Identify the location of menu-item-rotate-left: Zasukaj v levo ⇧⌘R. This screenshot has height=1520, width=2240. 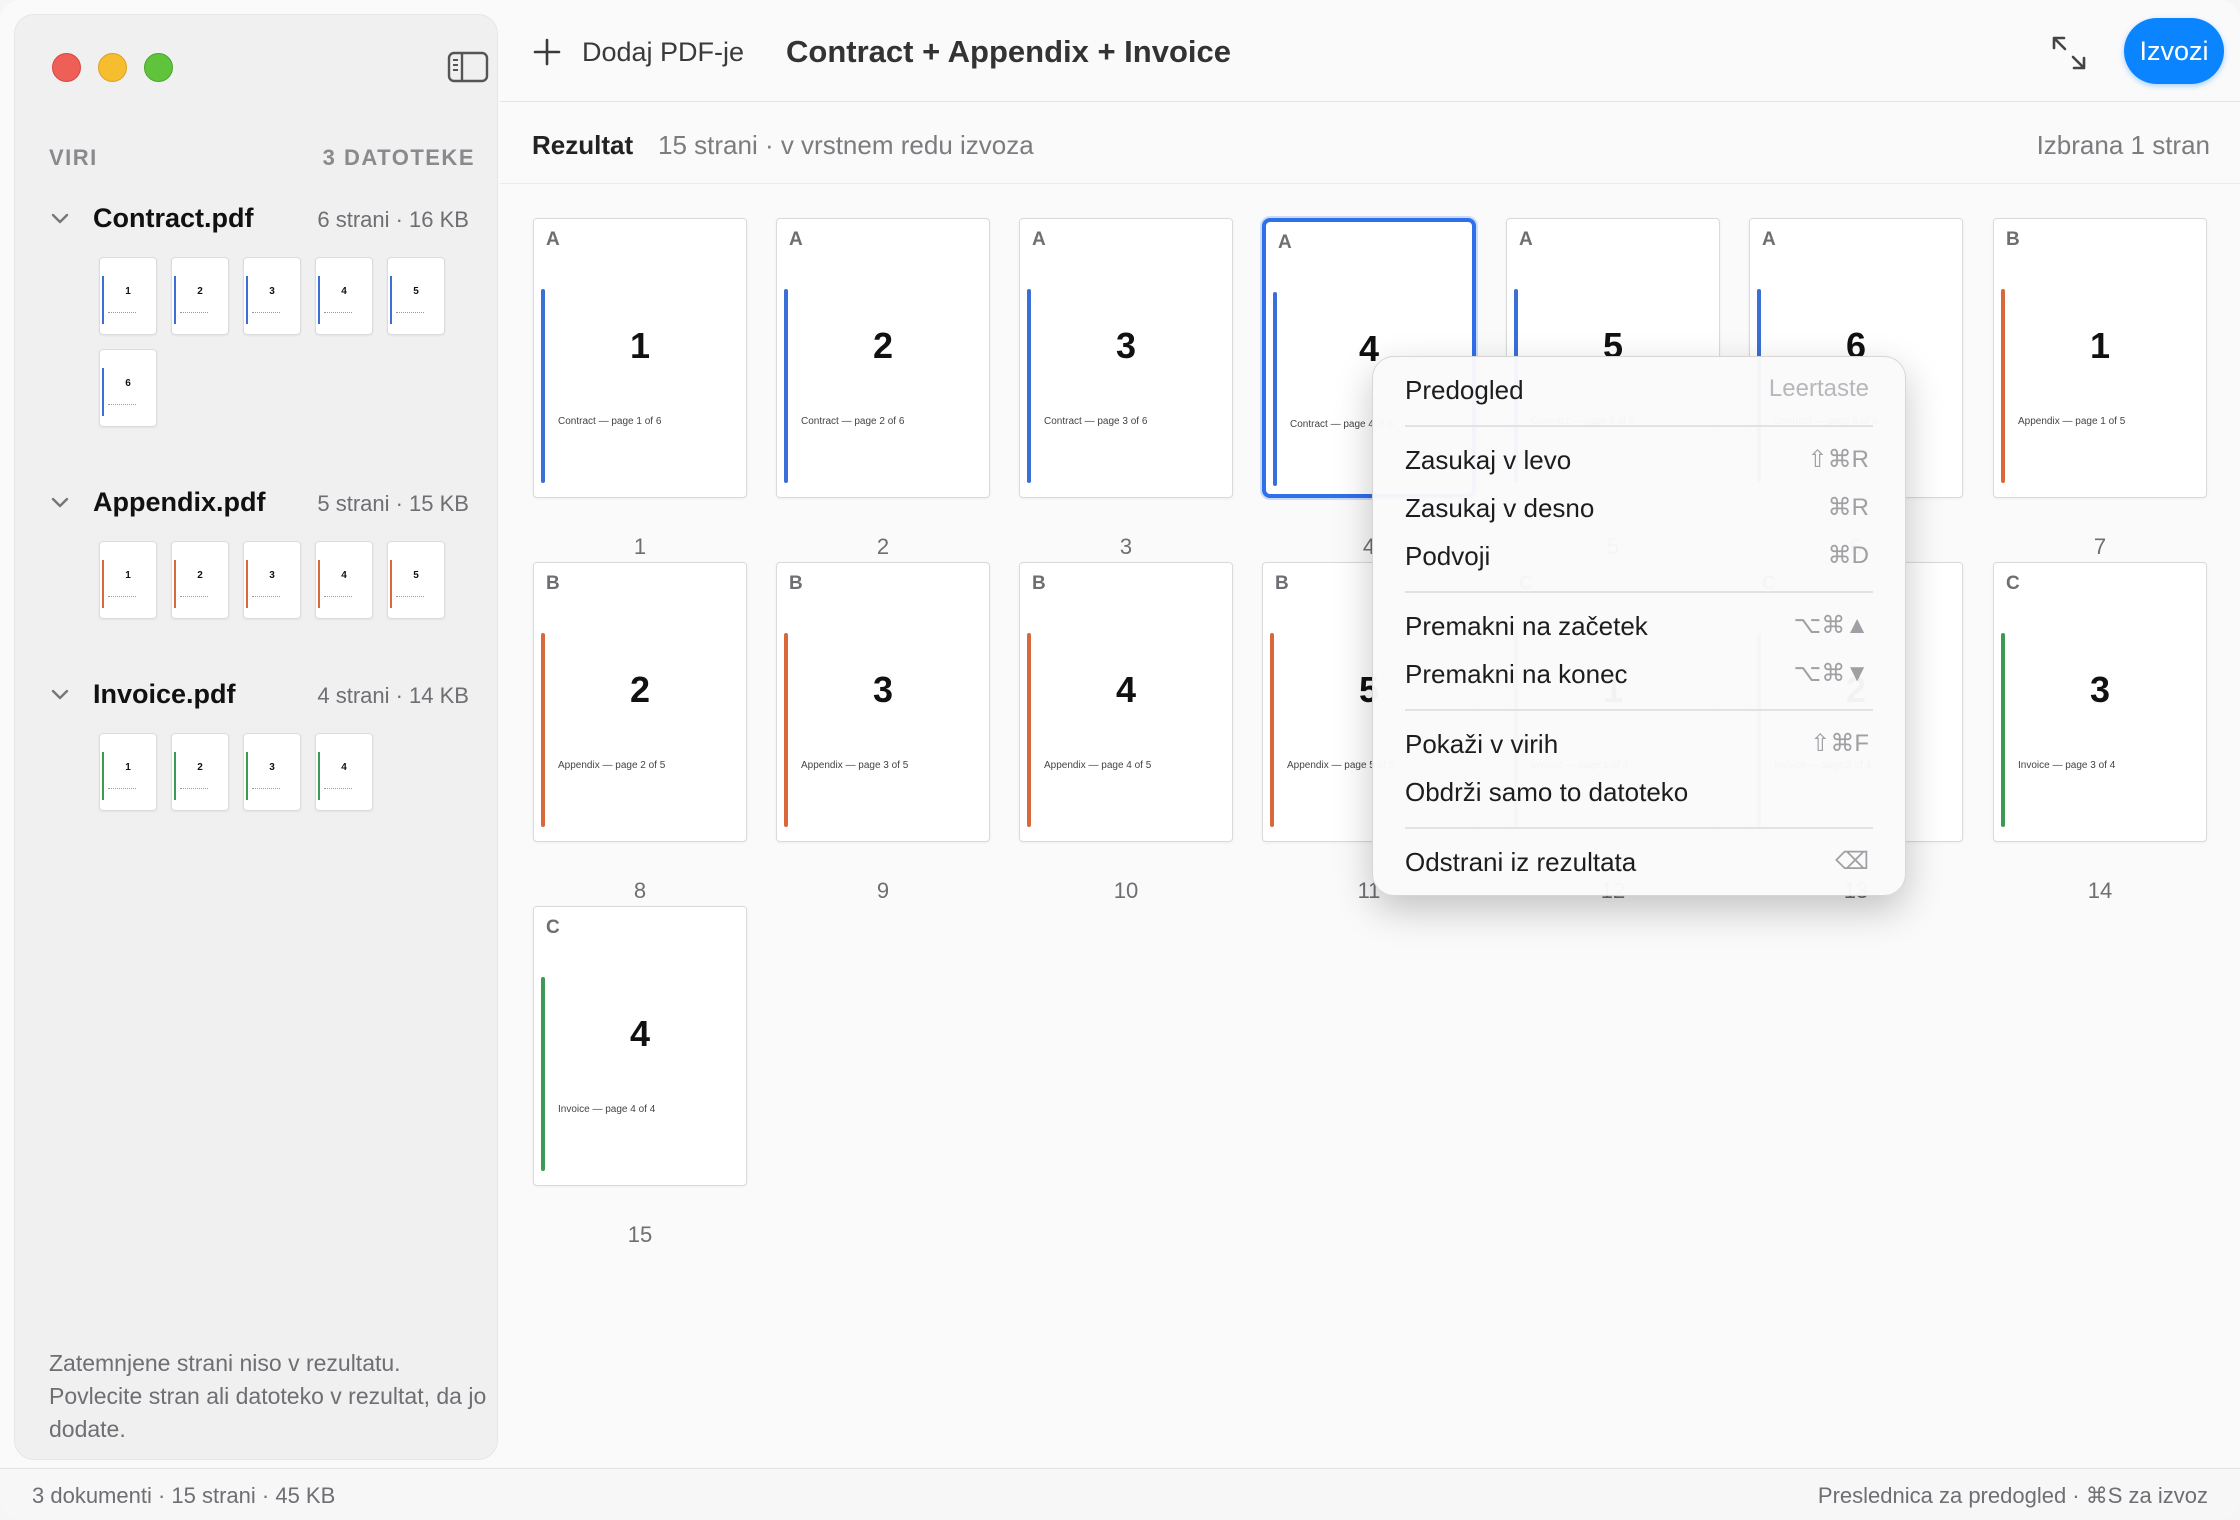
(1637, 461).